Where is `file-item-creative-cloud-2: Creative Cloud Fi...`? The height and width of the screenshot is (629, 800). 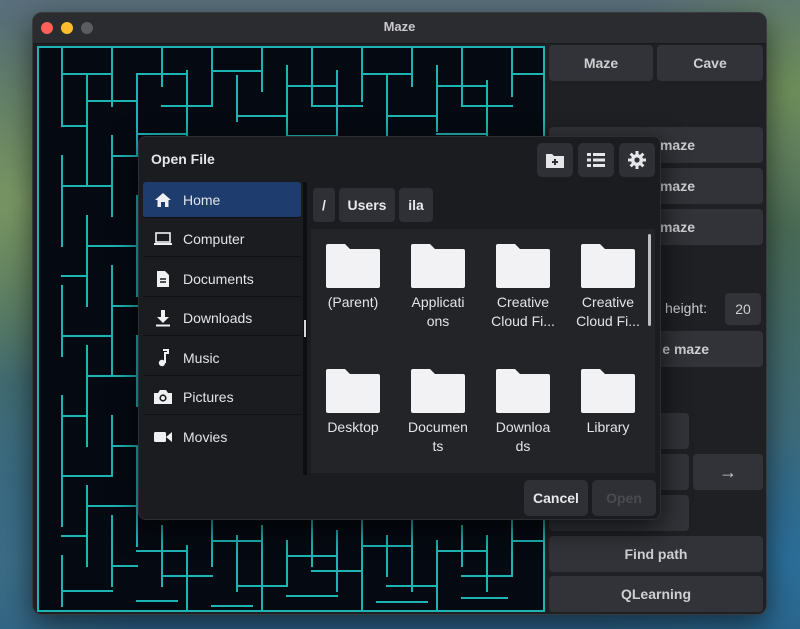 file-item-creative-cloud-2: Creative Cloud Fi... is located at coordinates (608, 287).